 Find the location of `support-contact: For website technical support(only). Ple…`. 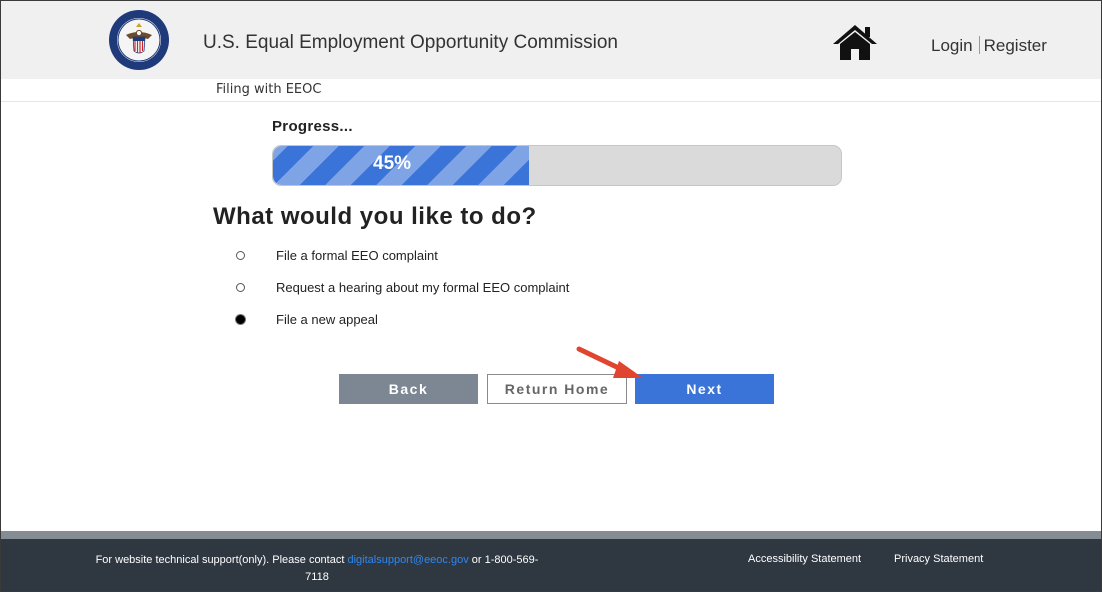

support-contact: For website technical support(only). Ple… is located at coordinates (317, 569).